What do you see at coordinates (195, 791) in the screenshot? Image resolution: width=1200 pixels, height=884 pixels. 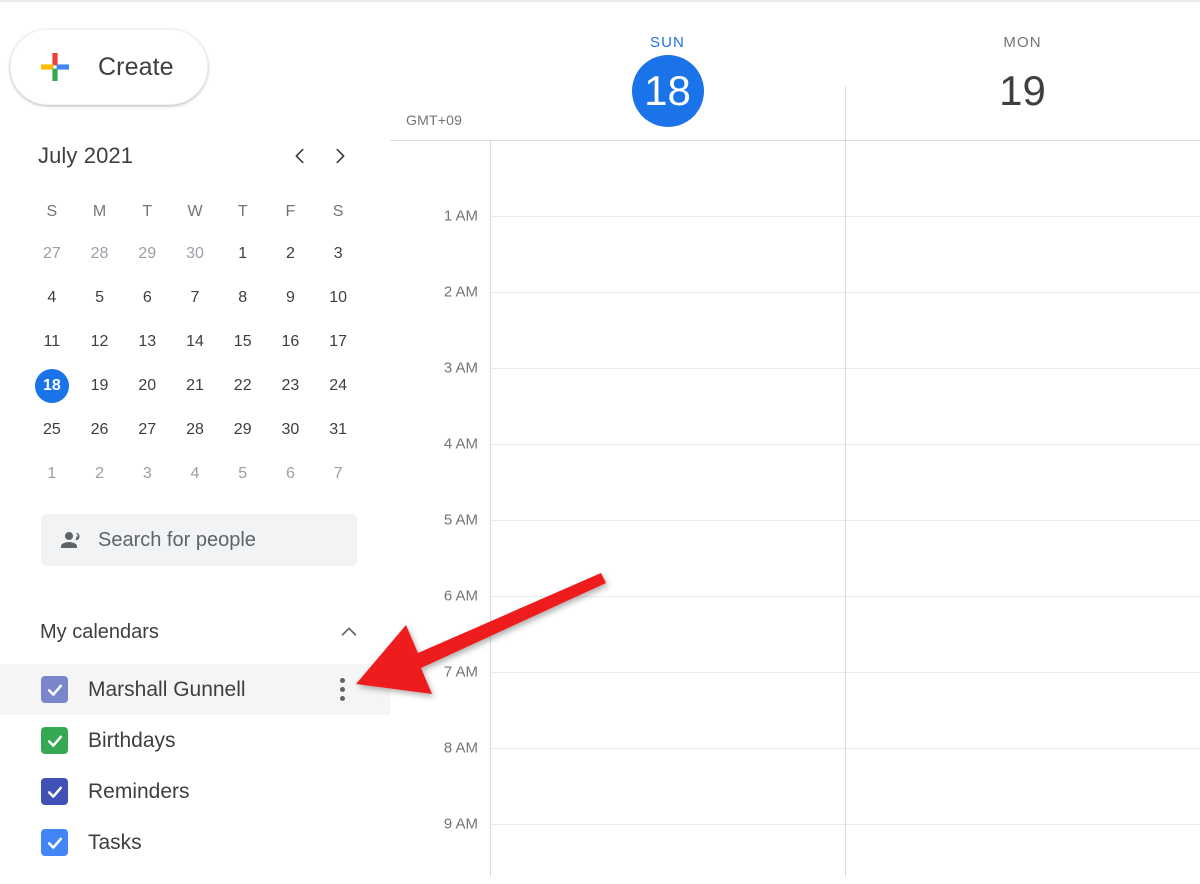 I see `calendar-list-item: Reminders` at bounding box center [195, 791].